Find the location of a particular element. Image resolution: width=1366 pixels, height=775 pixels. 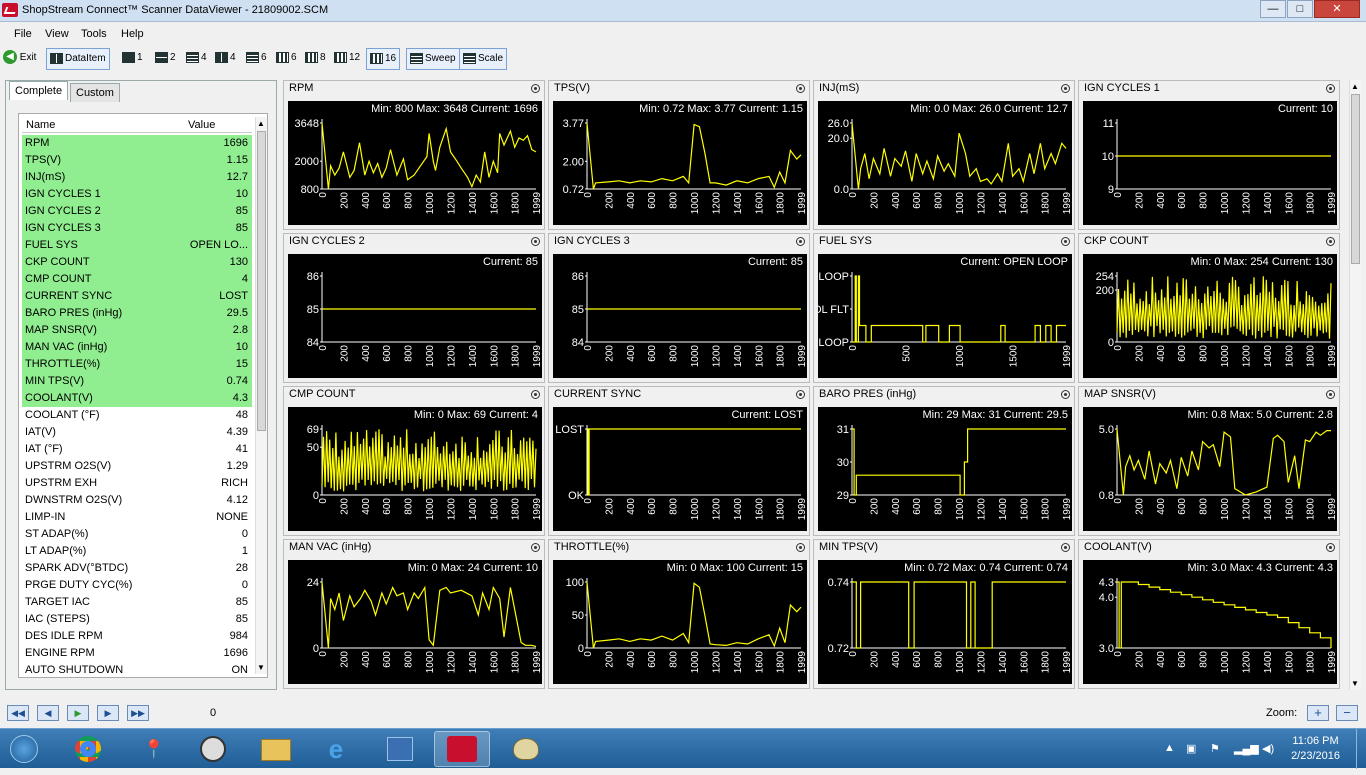

list-item: THROTTLE(%) 15 is located at coordinates (137, 364).